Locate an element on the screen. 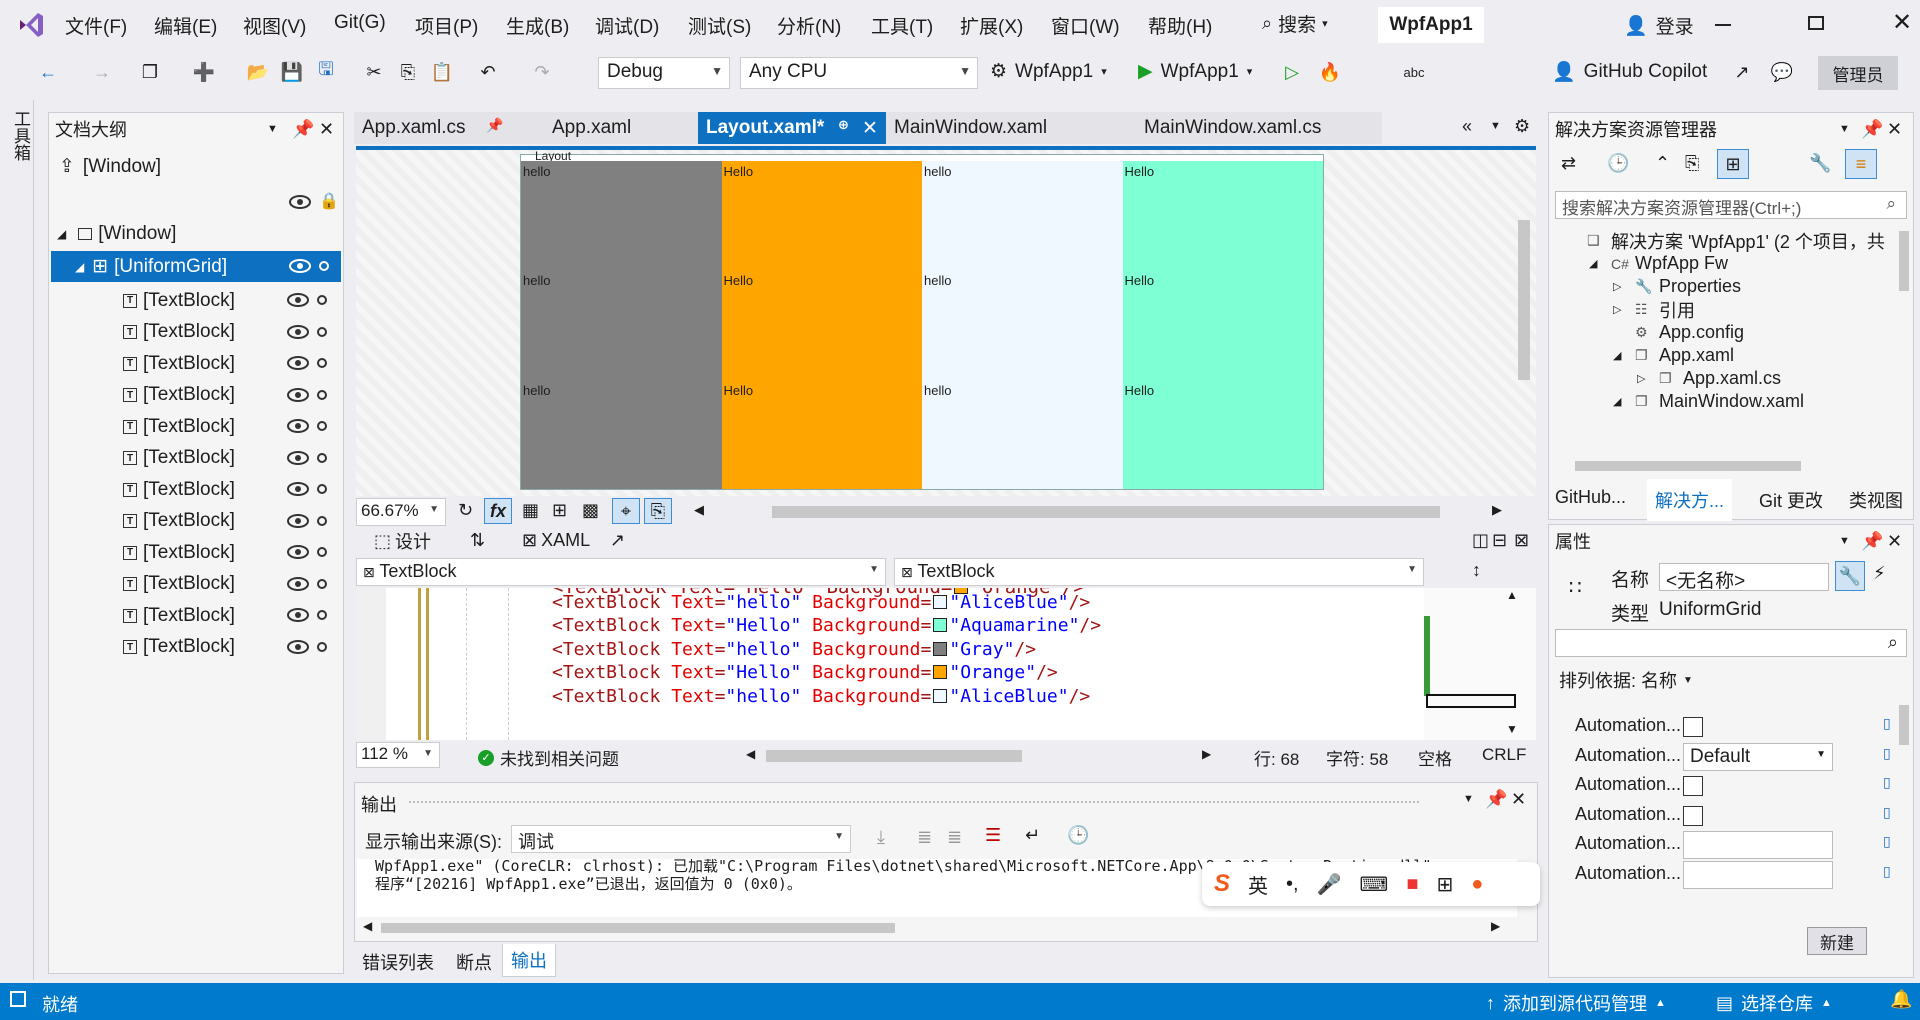  menu-tools: 工具(T) is located at coordinates (902, 25).